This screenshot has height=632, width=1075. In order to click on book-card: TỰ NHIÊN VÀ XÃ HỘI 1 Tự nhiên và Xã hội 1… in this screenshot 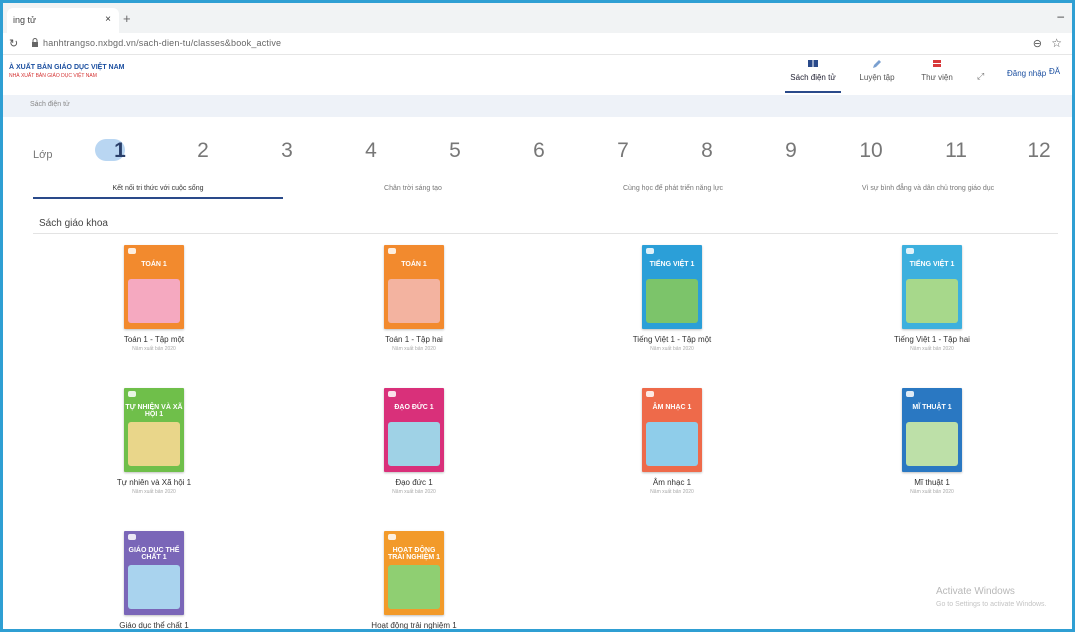, I will do `click(154, 441)`.